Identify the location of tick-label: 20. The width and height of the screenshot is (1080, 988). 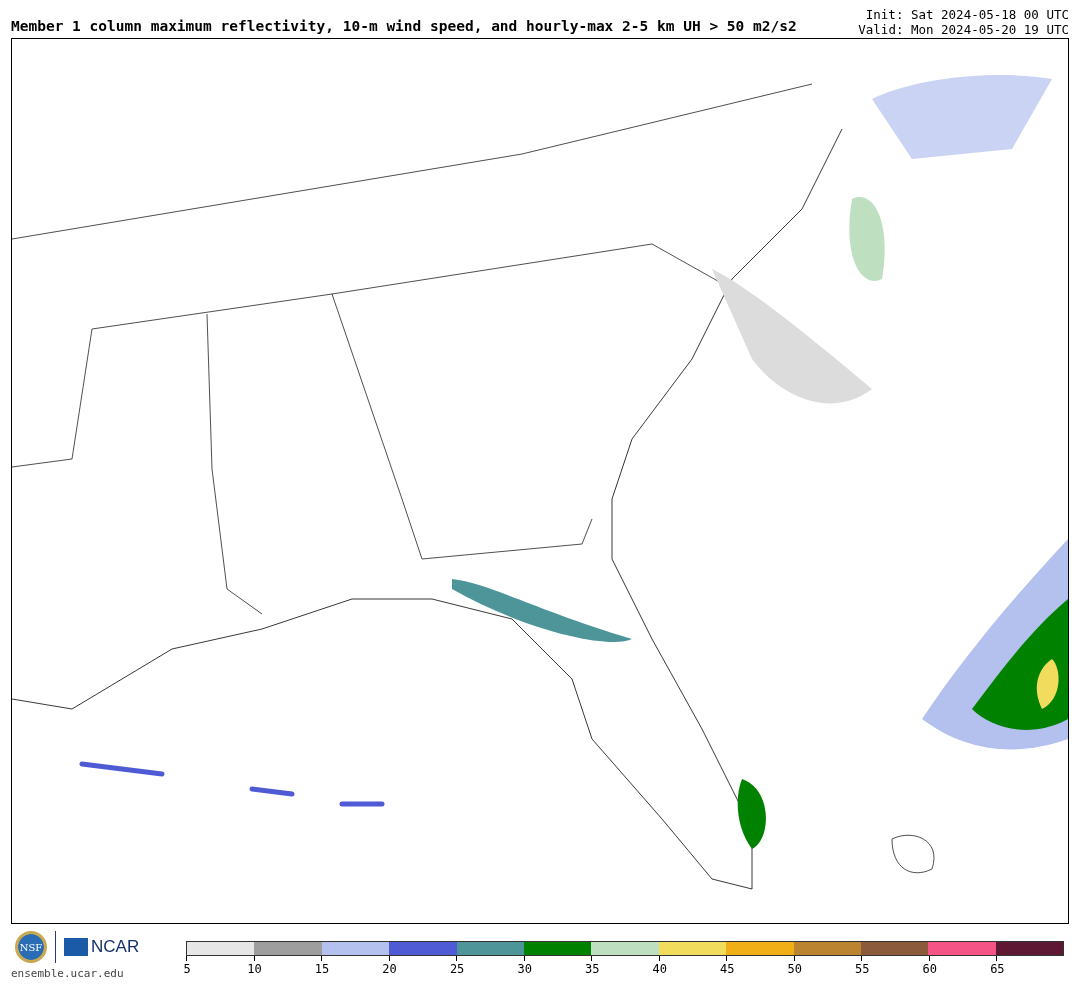
(389, 969).